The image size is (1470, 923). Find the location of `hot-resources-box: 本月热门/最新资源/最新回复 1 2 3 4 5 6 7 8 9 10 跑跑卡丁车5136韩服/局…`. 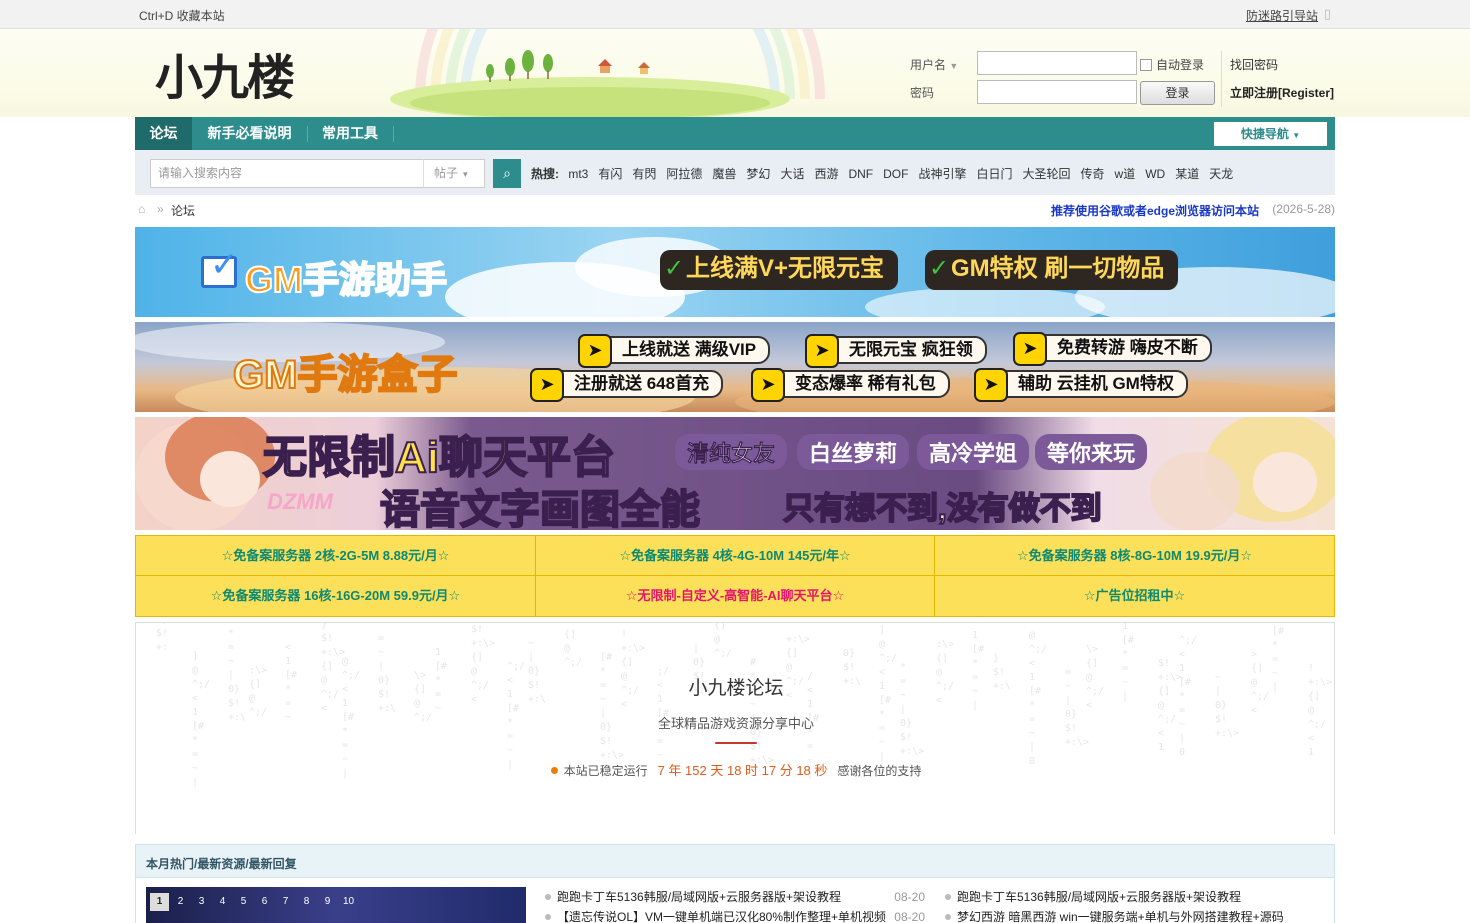

hot-resources-box: 本月热门/最新资源/最新回复 1 2 3 4 5 6 7 8 9 10 跑跑卡丁车5136韩服/局… is located at coordinates (735, 883).